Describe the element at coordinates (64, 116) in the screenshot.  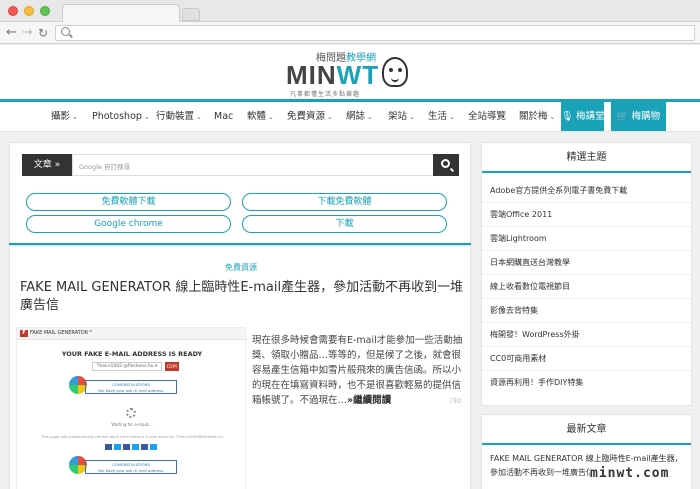
I see `nav-item-photography: 攝影 ⌄` at that location.